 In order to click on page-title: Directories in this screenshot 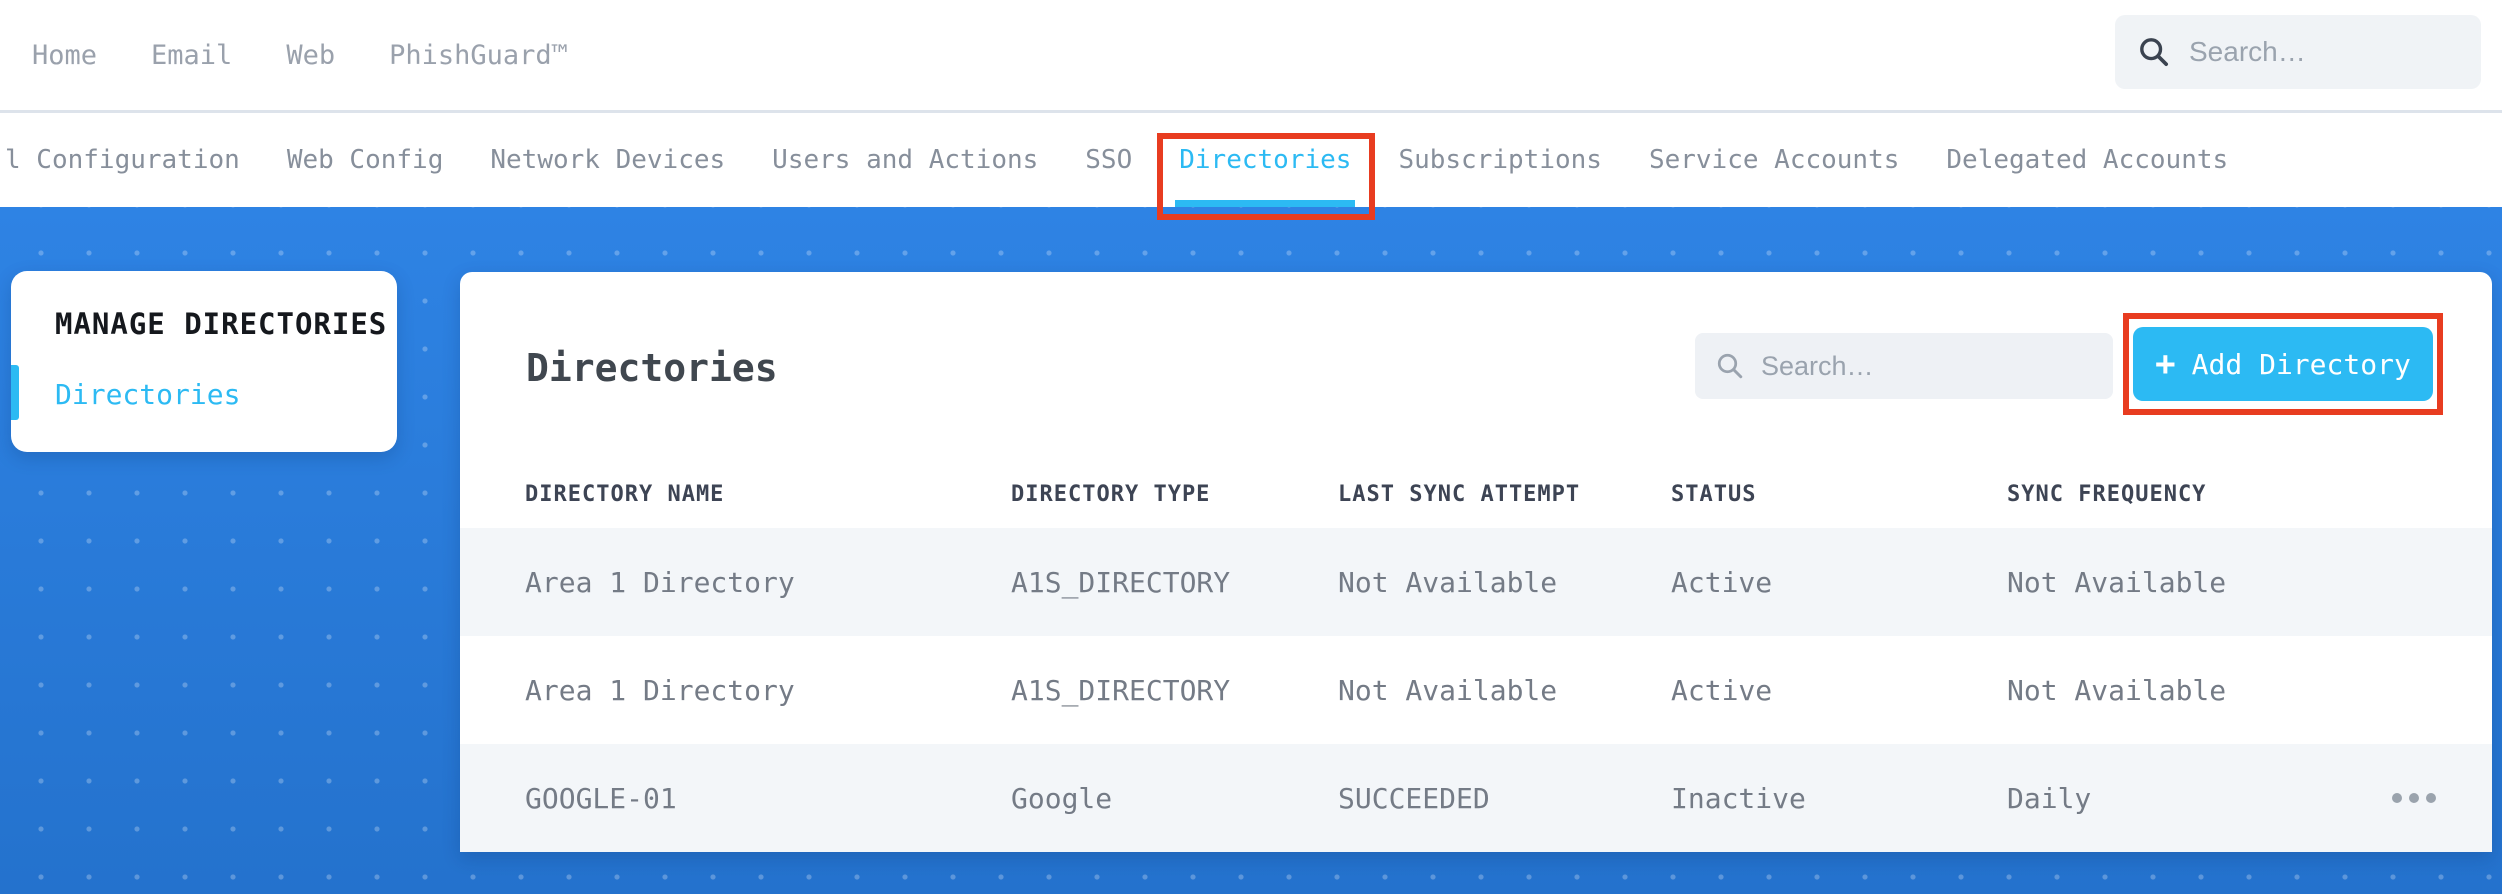, I will do `click(652, 368)`.